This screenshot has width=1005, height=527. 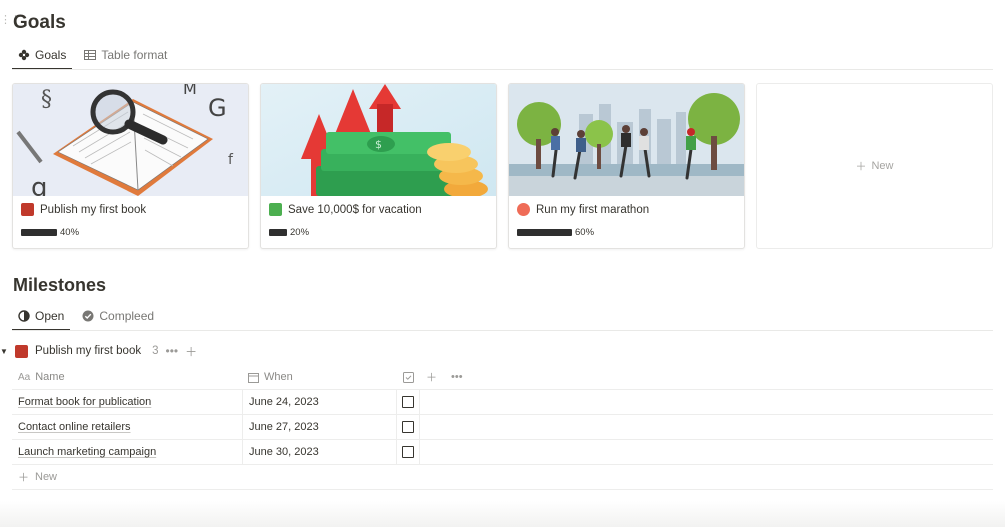 What do you see at coordinates (46, 477) in the screenshot?
I see `new-row-label: New` at bounding box center [46, 477].